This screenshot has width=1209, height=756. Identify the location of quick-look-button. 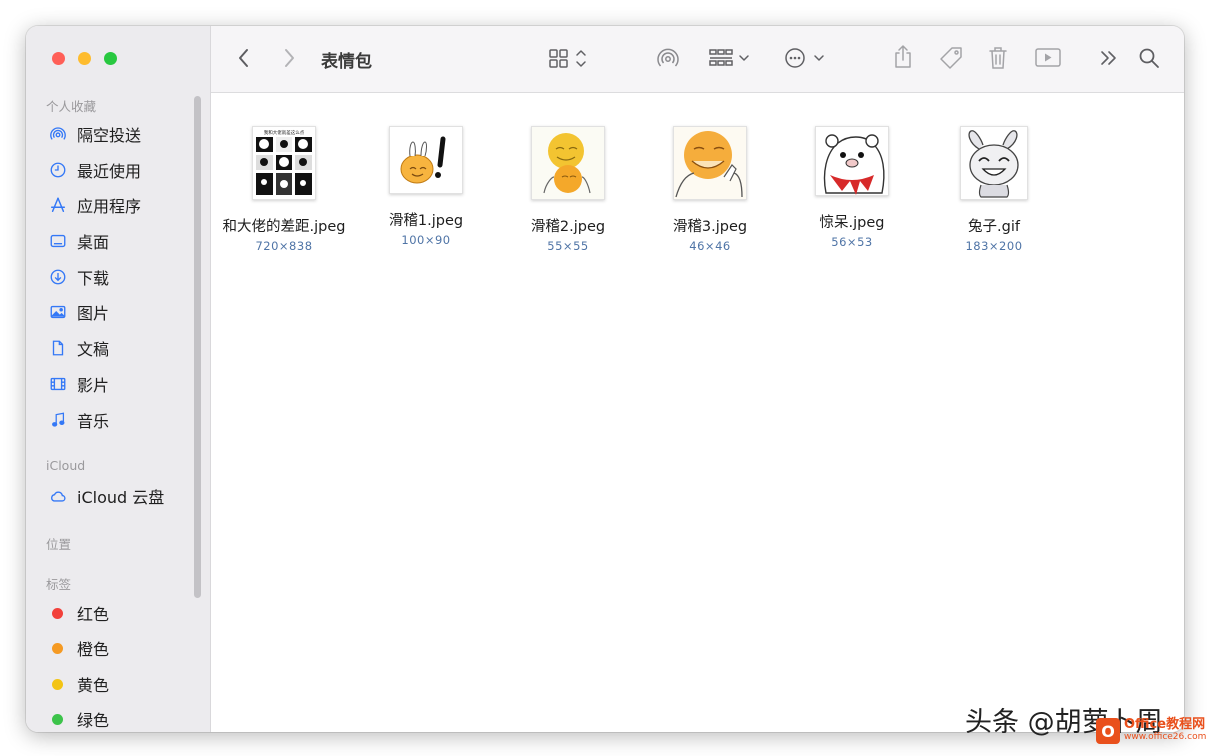
(1048, 58).